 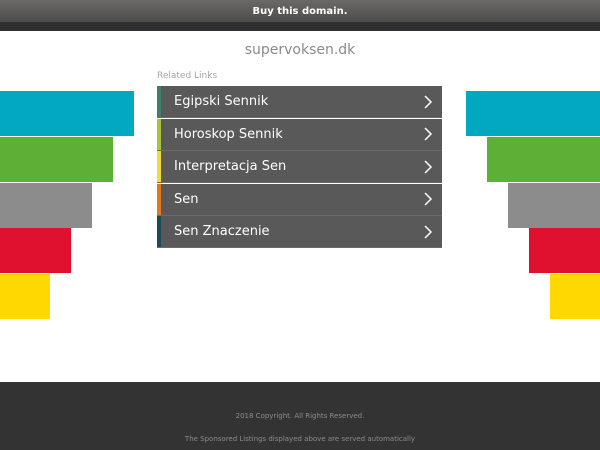 I want to click on related-link-sen-znaczenie: Sen Znaczenie, so click(x=299, y=232).